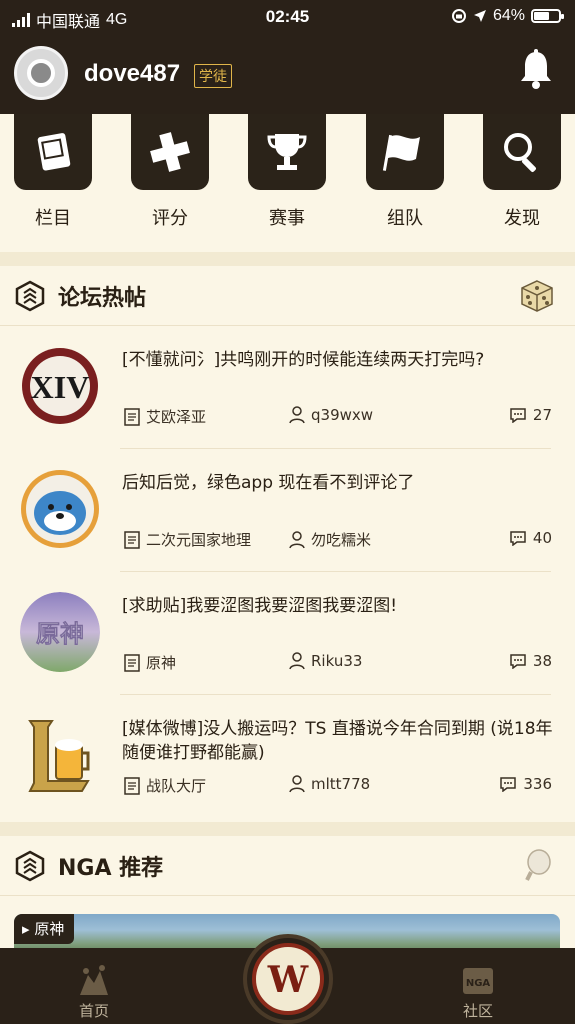 The height and width of the screenshot is (1024, 575). What do you see at coordinates (94, 982) in the screenshot?
I see `home-paw-icon` at bounding box center [94, 982].